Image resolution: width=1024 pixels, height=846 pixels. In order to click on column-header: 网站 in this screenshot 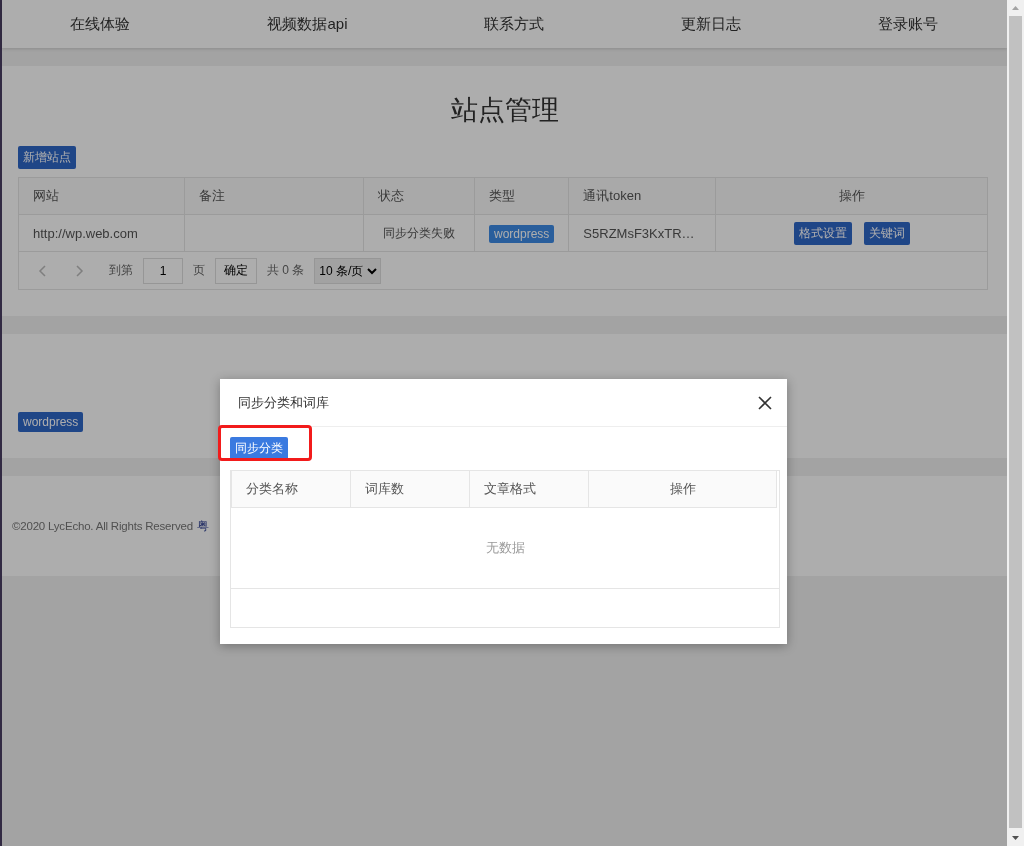, I will do `click(101, 196)`.